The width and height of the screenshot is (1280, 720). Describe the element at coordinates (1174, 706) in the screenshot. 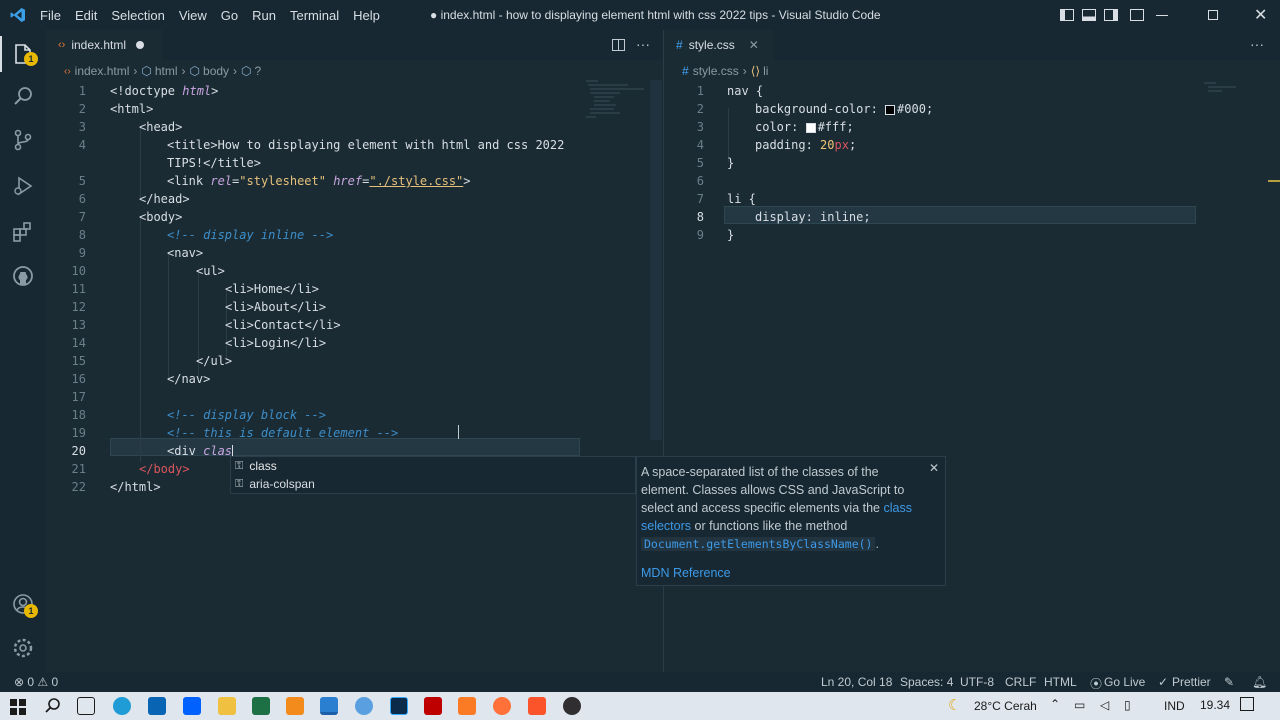

I see `input-language: IND` at that location.